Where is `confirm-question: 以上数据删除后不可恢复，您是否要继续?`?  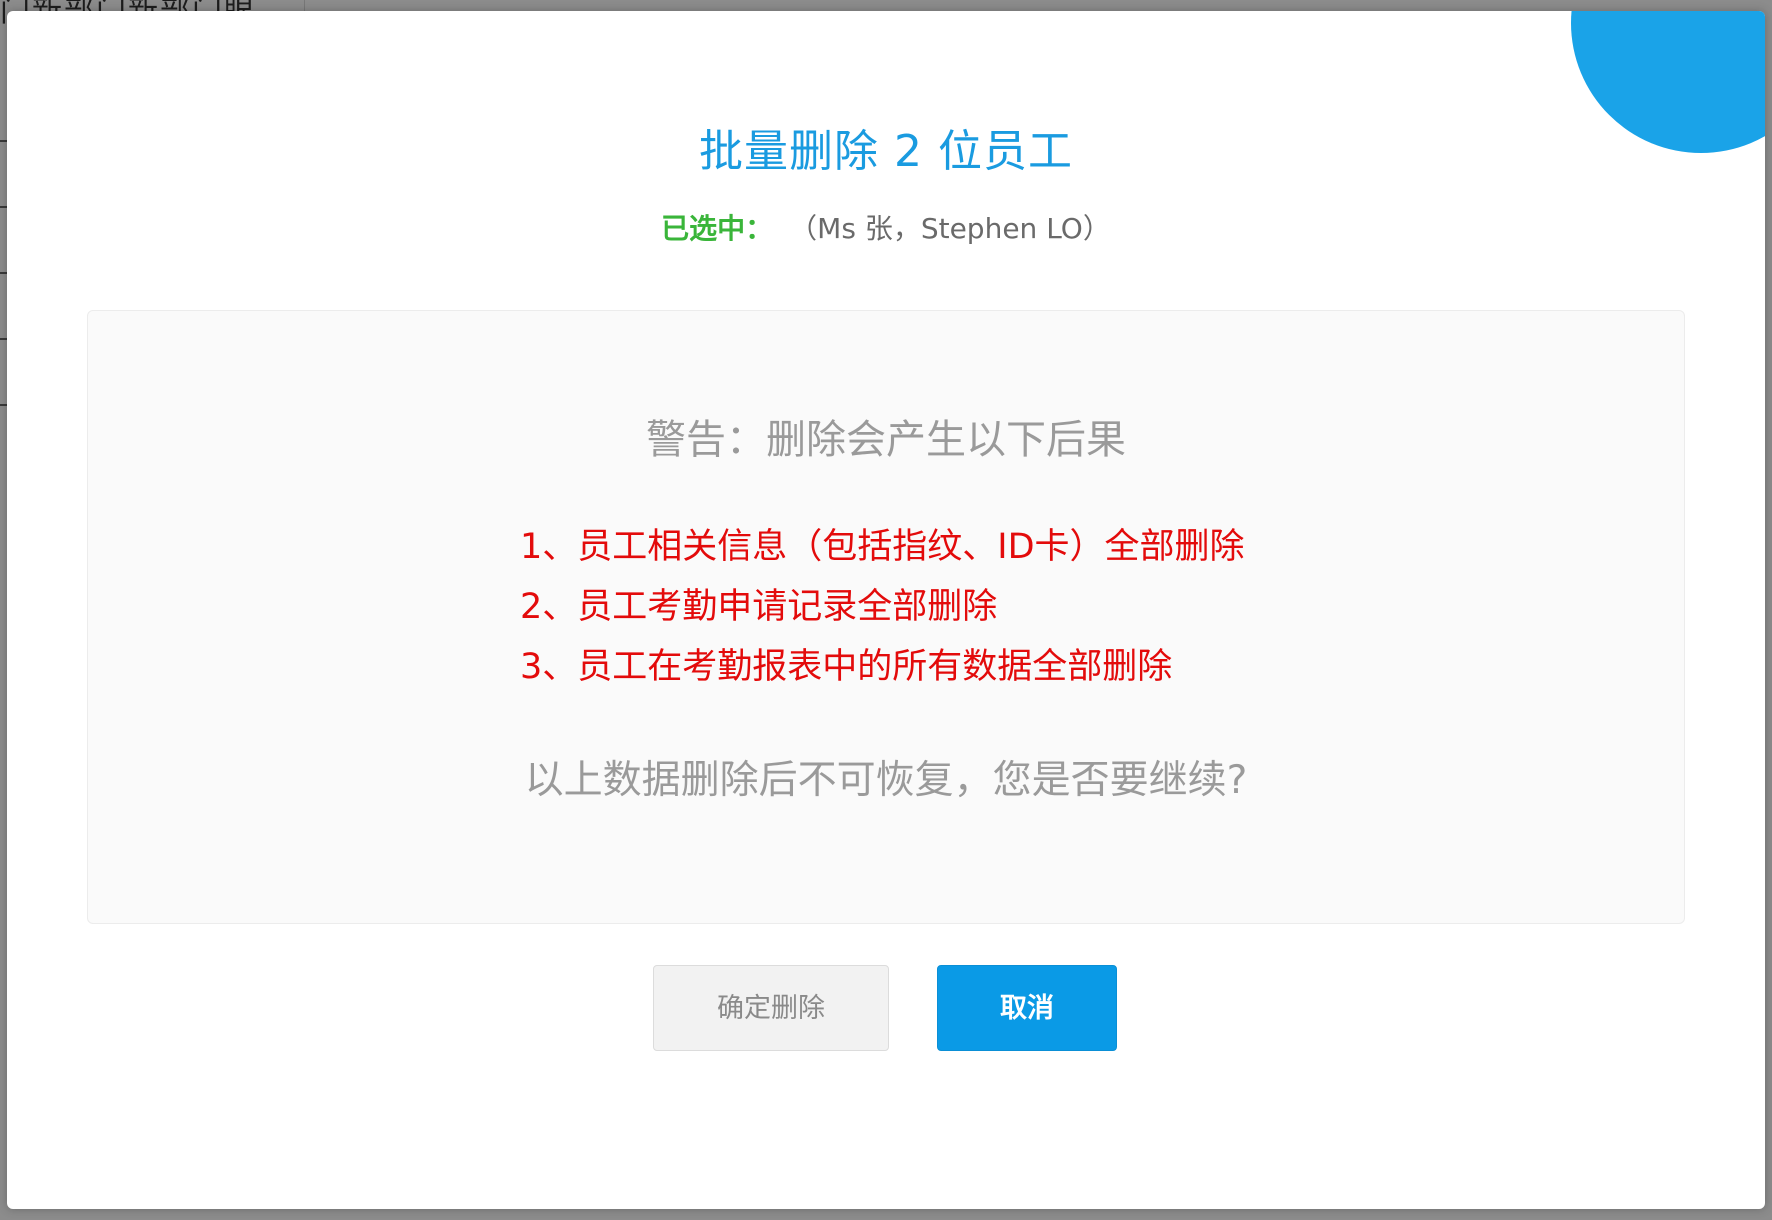 confirm-question: 以上数据删除后不可恢复，您是否要继续? is located at coordinates (886, 780).